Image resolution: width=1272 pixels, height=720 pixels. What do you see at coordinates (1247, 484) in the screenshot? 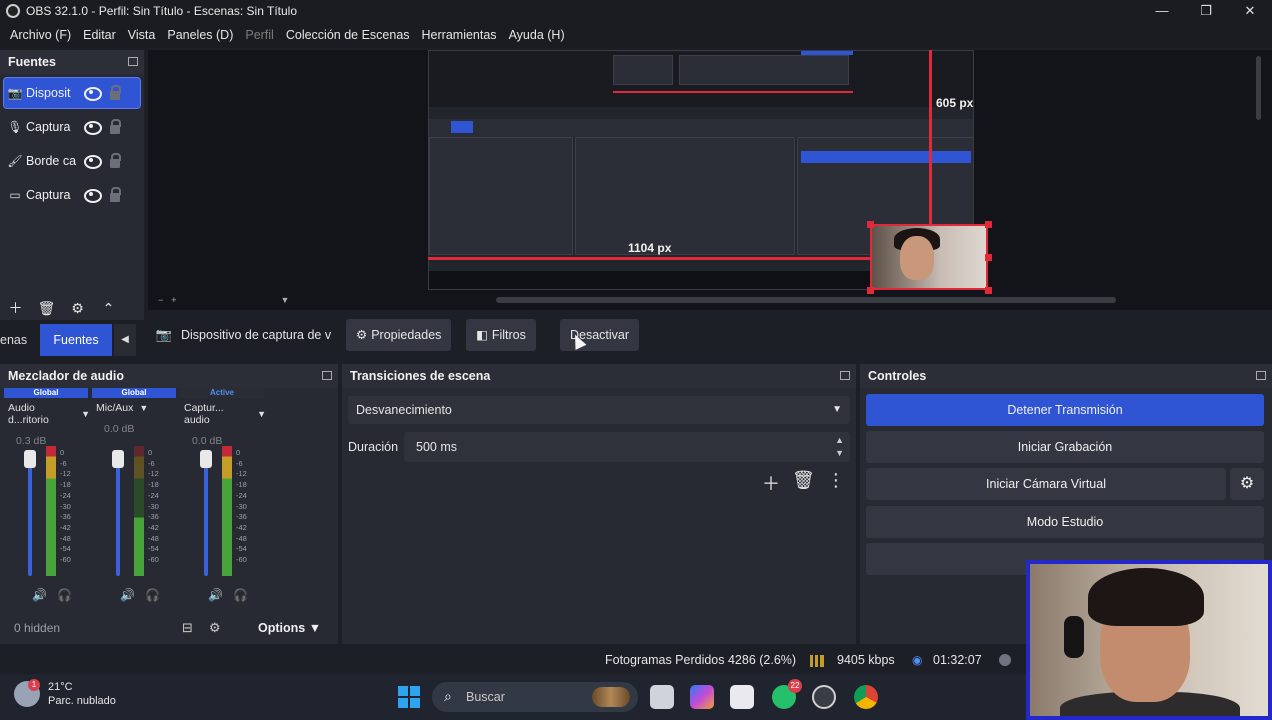
I see `virtual-camera-settings-gear-icon: ⚙` at bounding box center [1247, 484].